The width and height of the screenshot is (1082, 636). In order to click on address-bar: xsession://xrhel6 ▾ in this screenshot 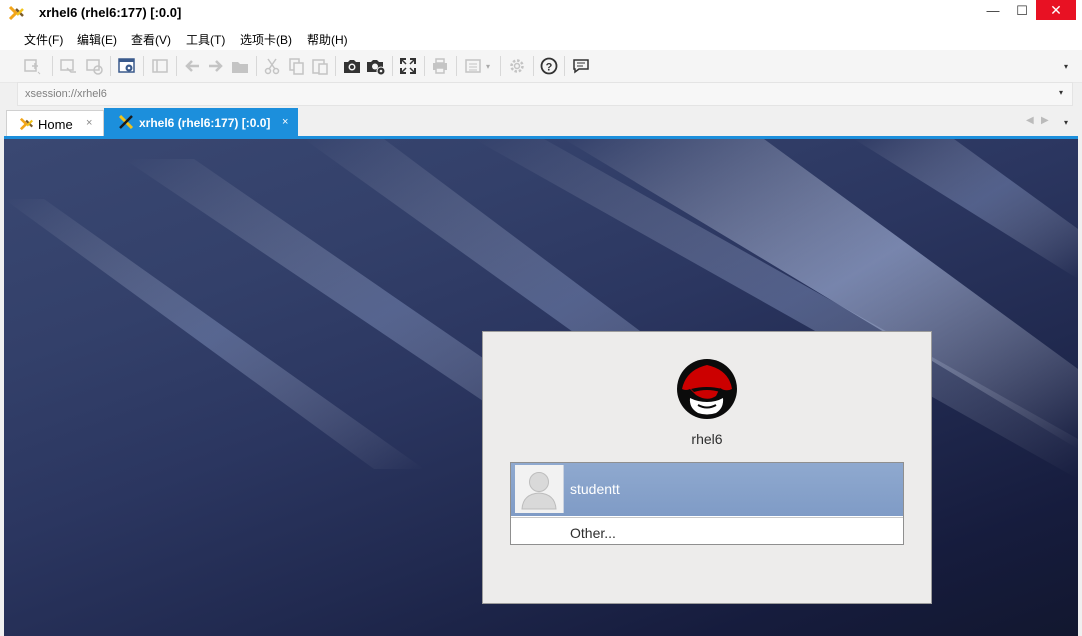, I will do `click(545, 94)`.